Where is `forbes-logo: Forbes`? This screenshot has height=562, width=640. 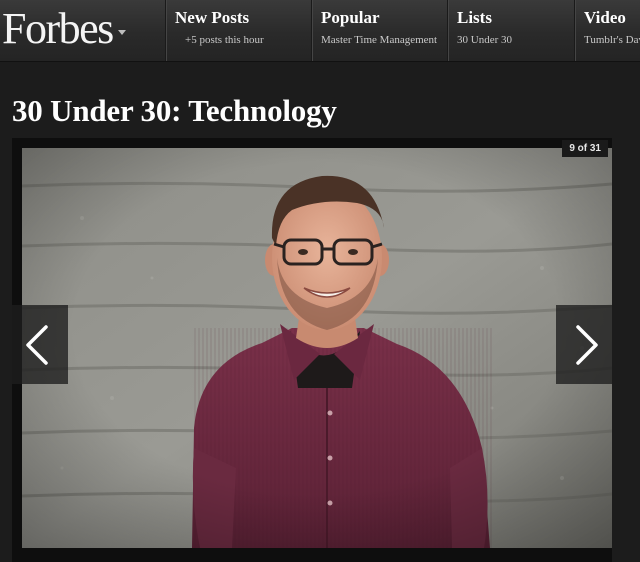
forbes-logo: Forbes is located at coordinates (82, 30).